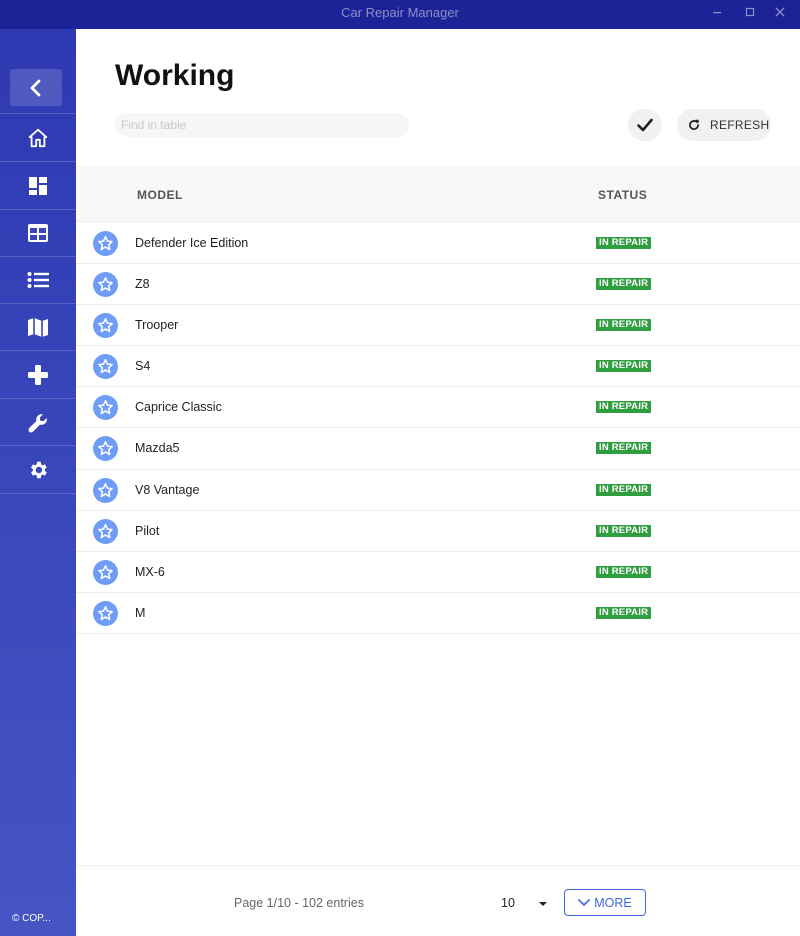 Image resolution: width=800 pixels, height=936 pixels. Describe the element at coordinates (178, 407) in the screenshot. I see `model-cell: Caprice Classic` at that location.